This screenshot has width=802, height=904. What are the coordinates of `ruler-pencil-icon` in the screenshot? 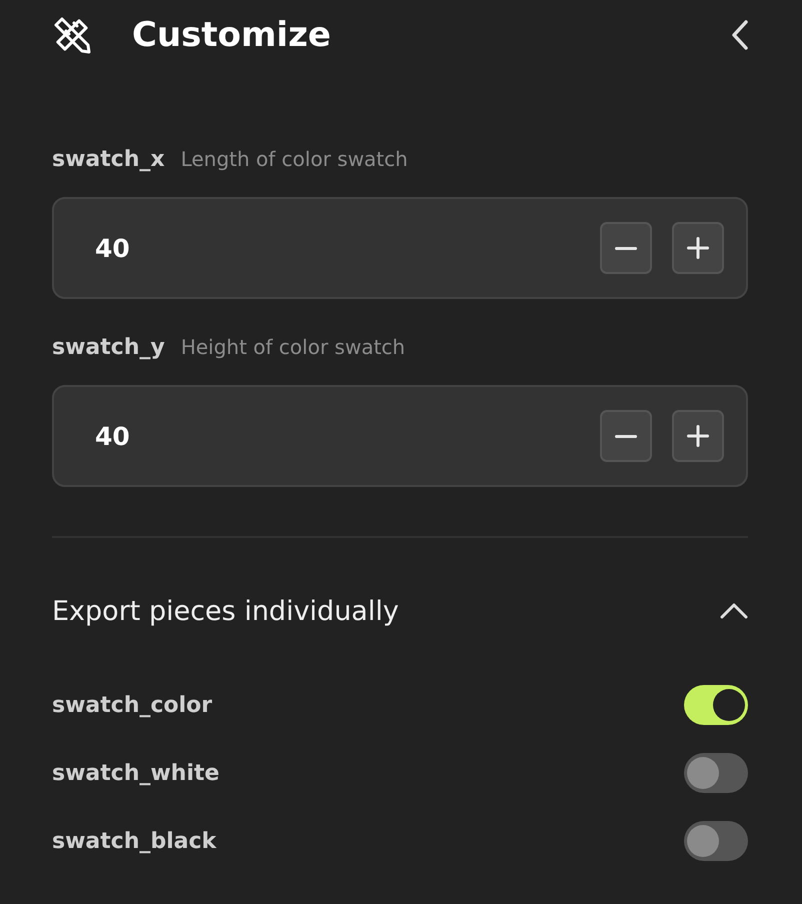 It's located at (72, 35).